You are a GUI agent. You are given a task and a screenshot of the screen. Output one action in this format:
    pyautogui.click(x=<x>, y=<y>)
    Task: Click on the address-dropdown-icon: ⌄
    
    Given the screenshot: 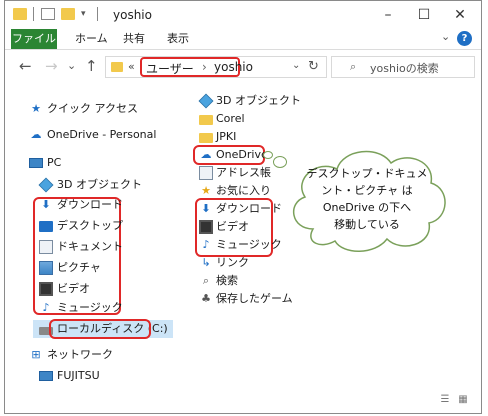 What is the action you would take?
    pyautogui.click(x=296, y=65)
    